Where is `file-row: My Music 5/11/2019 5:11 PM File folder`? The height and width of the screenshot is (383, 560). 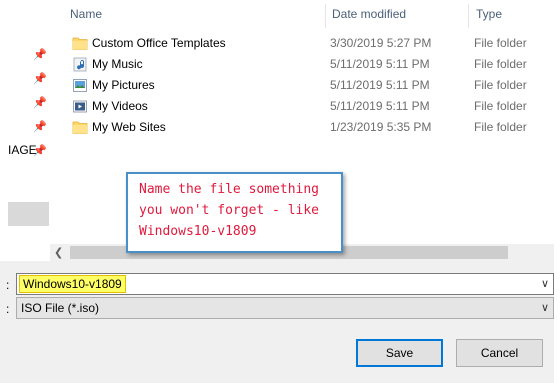
file-row: My Music 5/11/2019 5:11 PM File folder is located at coordinates (313, 64).